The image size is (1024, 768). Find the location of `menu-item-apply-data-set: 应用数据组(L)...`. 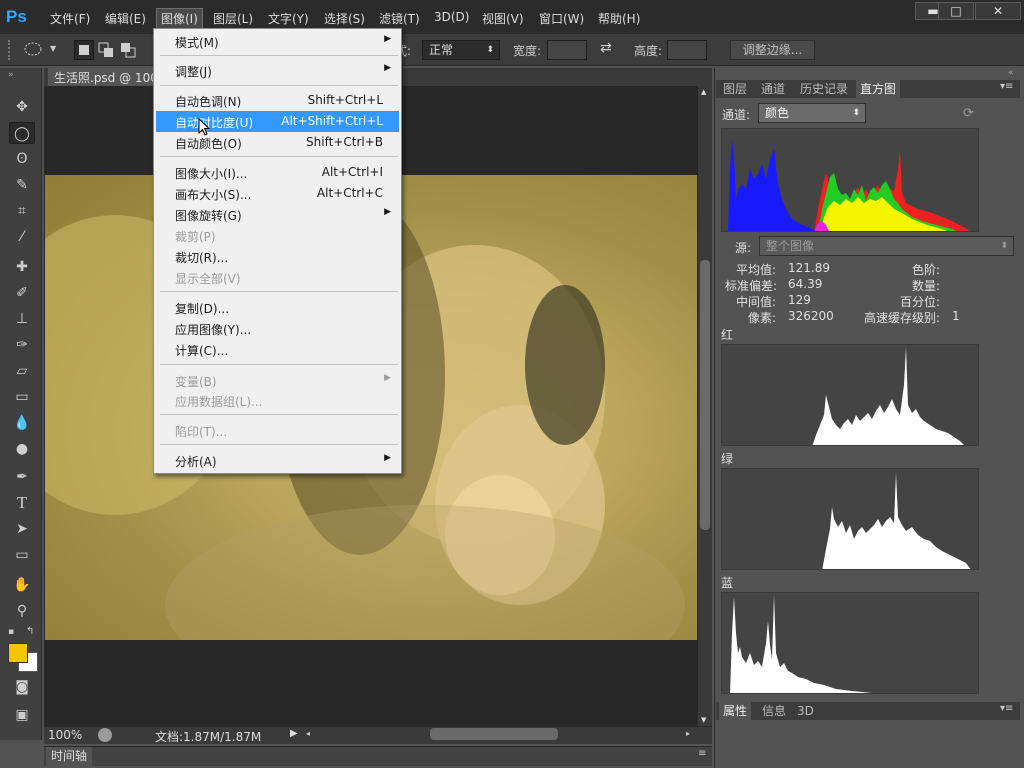

menu-item-apply-data-set: 应用数据组(L)... is located at coordinates (277, 400).